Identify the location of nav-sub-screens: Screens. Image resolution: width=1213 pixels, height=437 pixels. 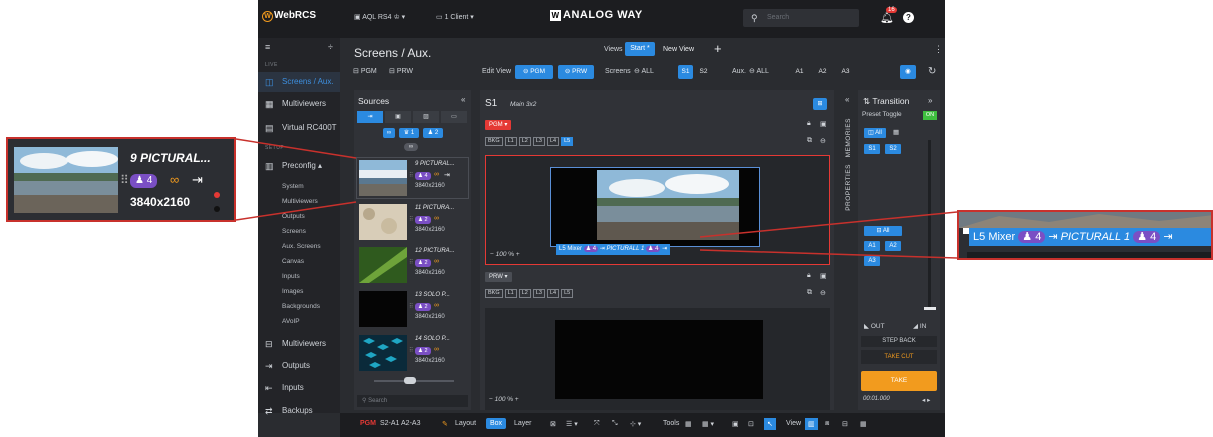
(294, 231).